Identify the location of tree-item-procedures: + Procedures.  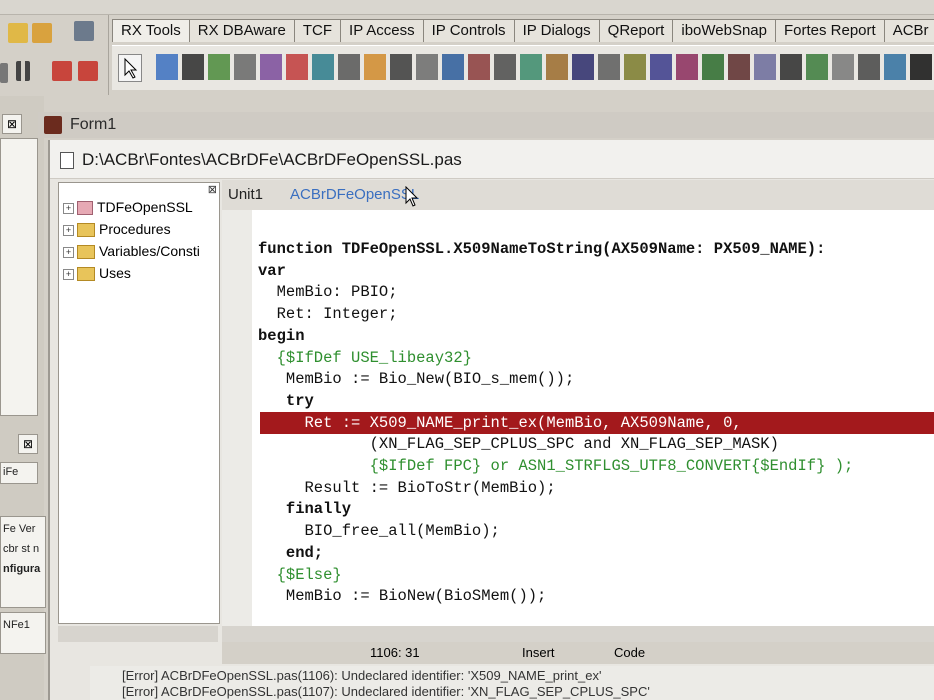
(117, 229).